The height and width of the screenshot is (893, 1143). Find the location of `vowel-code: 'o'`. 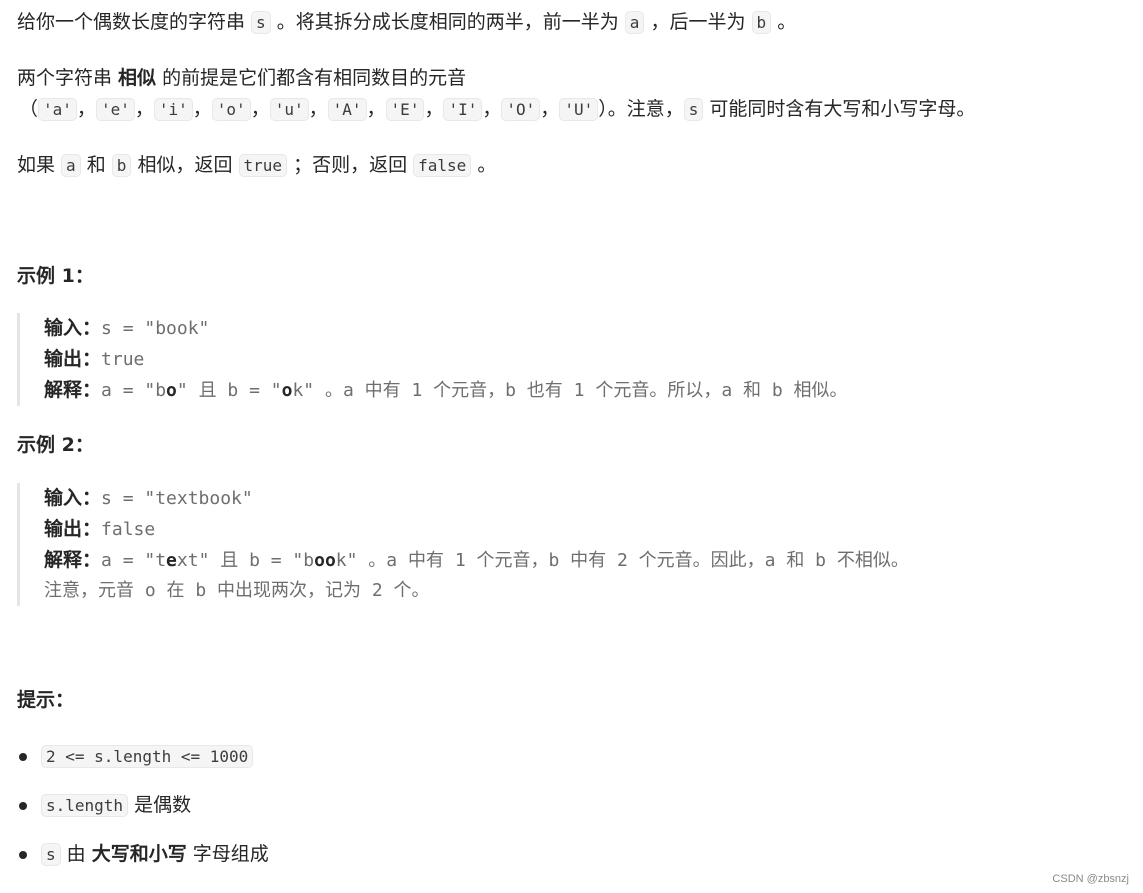

vowel-code: 'o' is located at coordinates (231, 109).